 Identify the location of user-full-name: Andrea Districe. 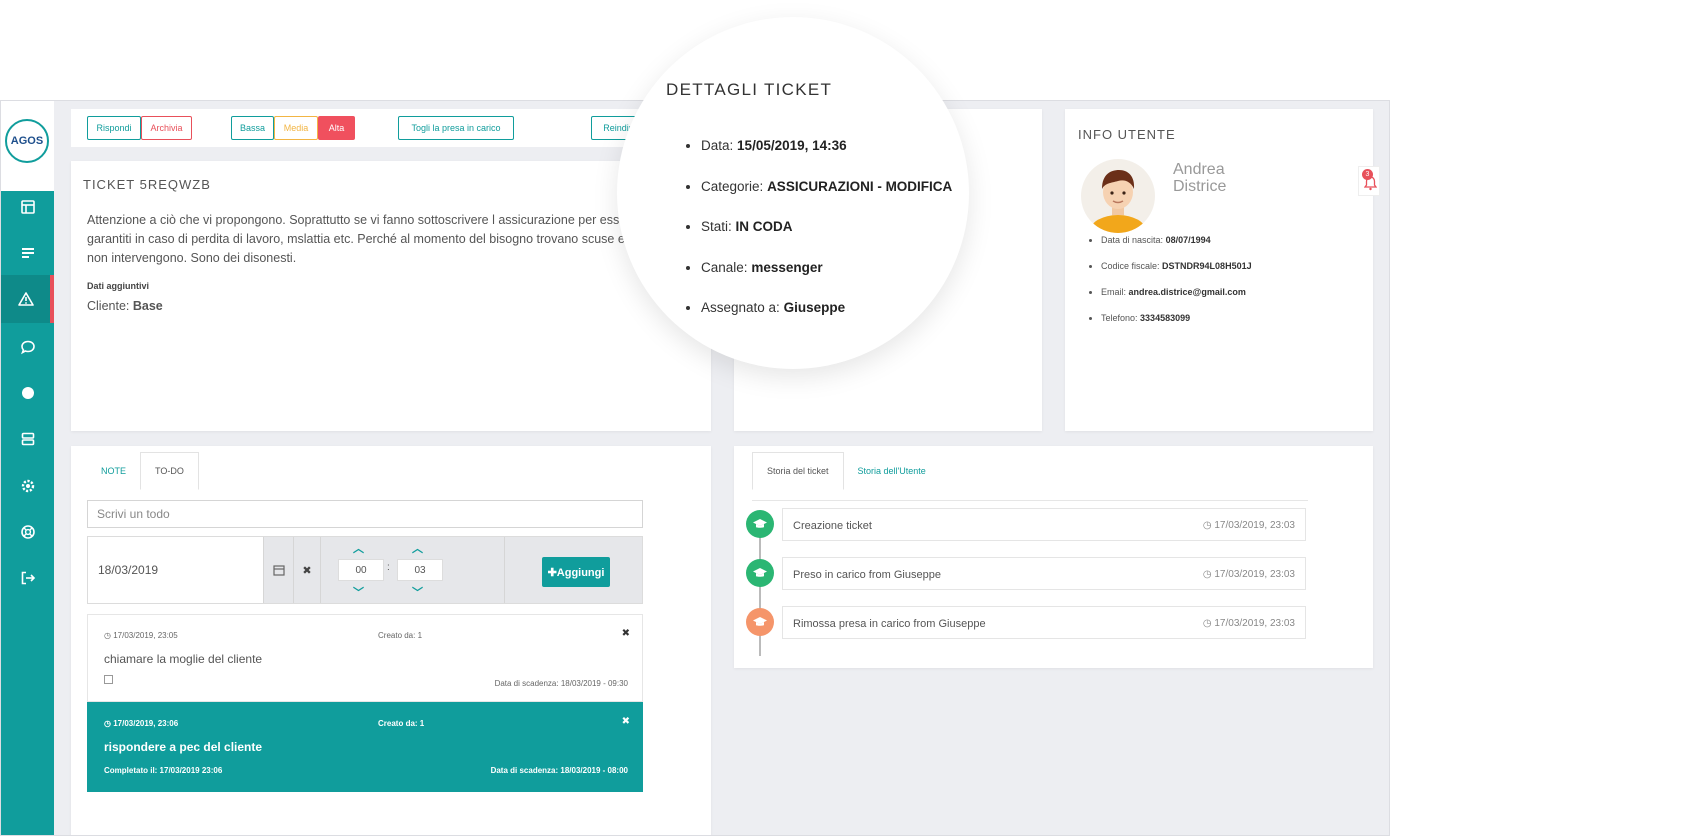
(1199, 178).